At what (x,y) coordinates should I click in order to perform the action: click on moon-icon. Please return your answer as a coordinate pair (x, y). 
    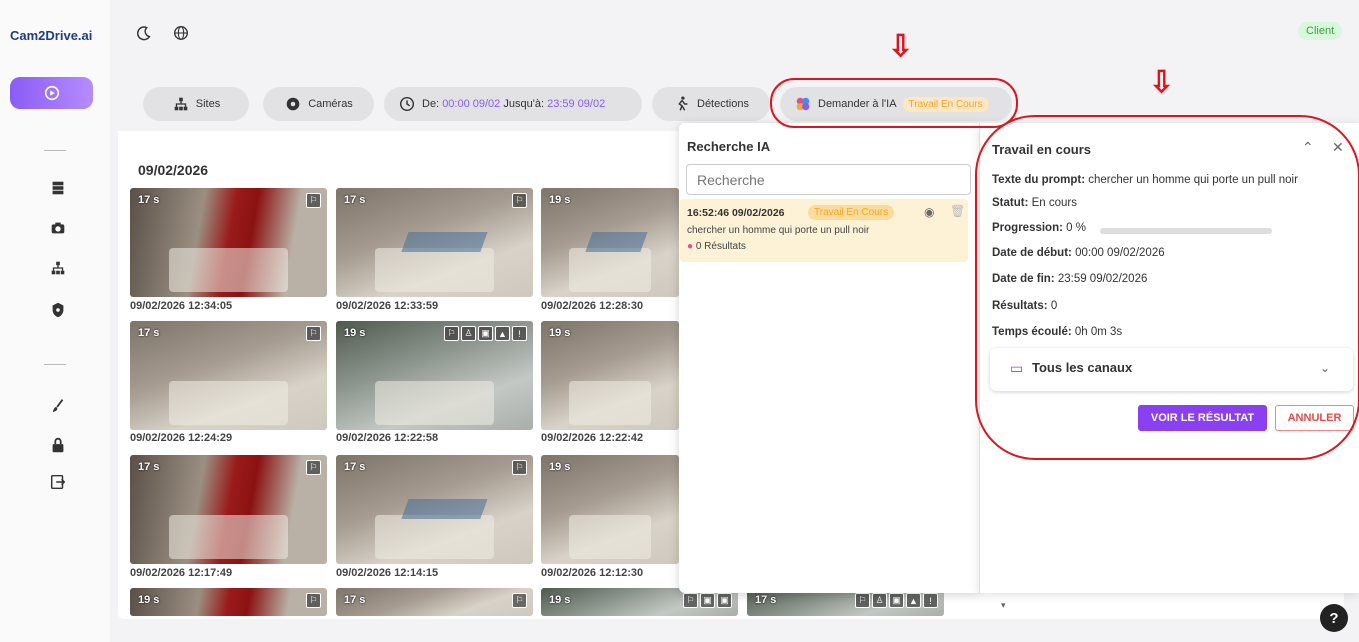
    Looking at the image, I should click on (144, 33).